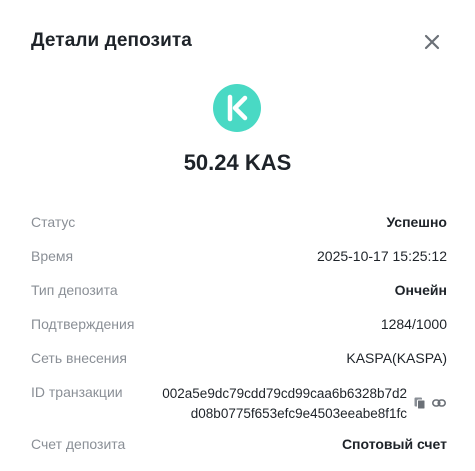 This screenshot has height=471, width=475. Describe the element at coordinates (239, 258) in the screenshot. I see `time-row: Время 2025-10-17 15:25:12` at that location.